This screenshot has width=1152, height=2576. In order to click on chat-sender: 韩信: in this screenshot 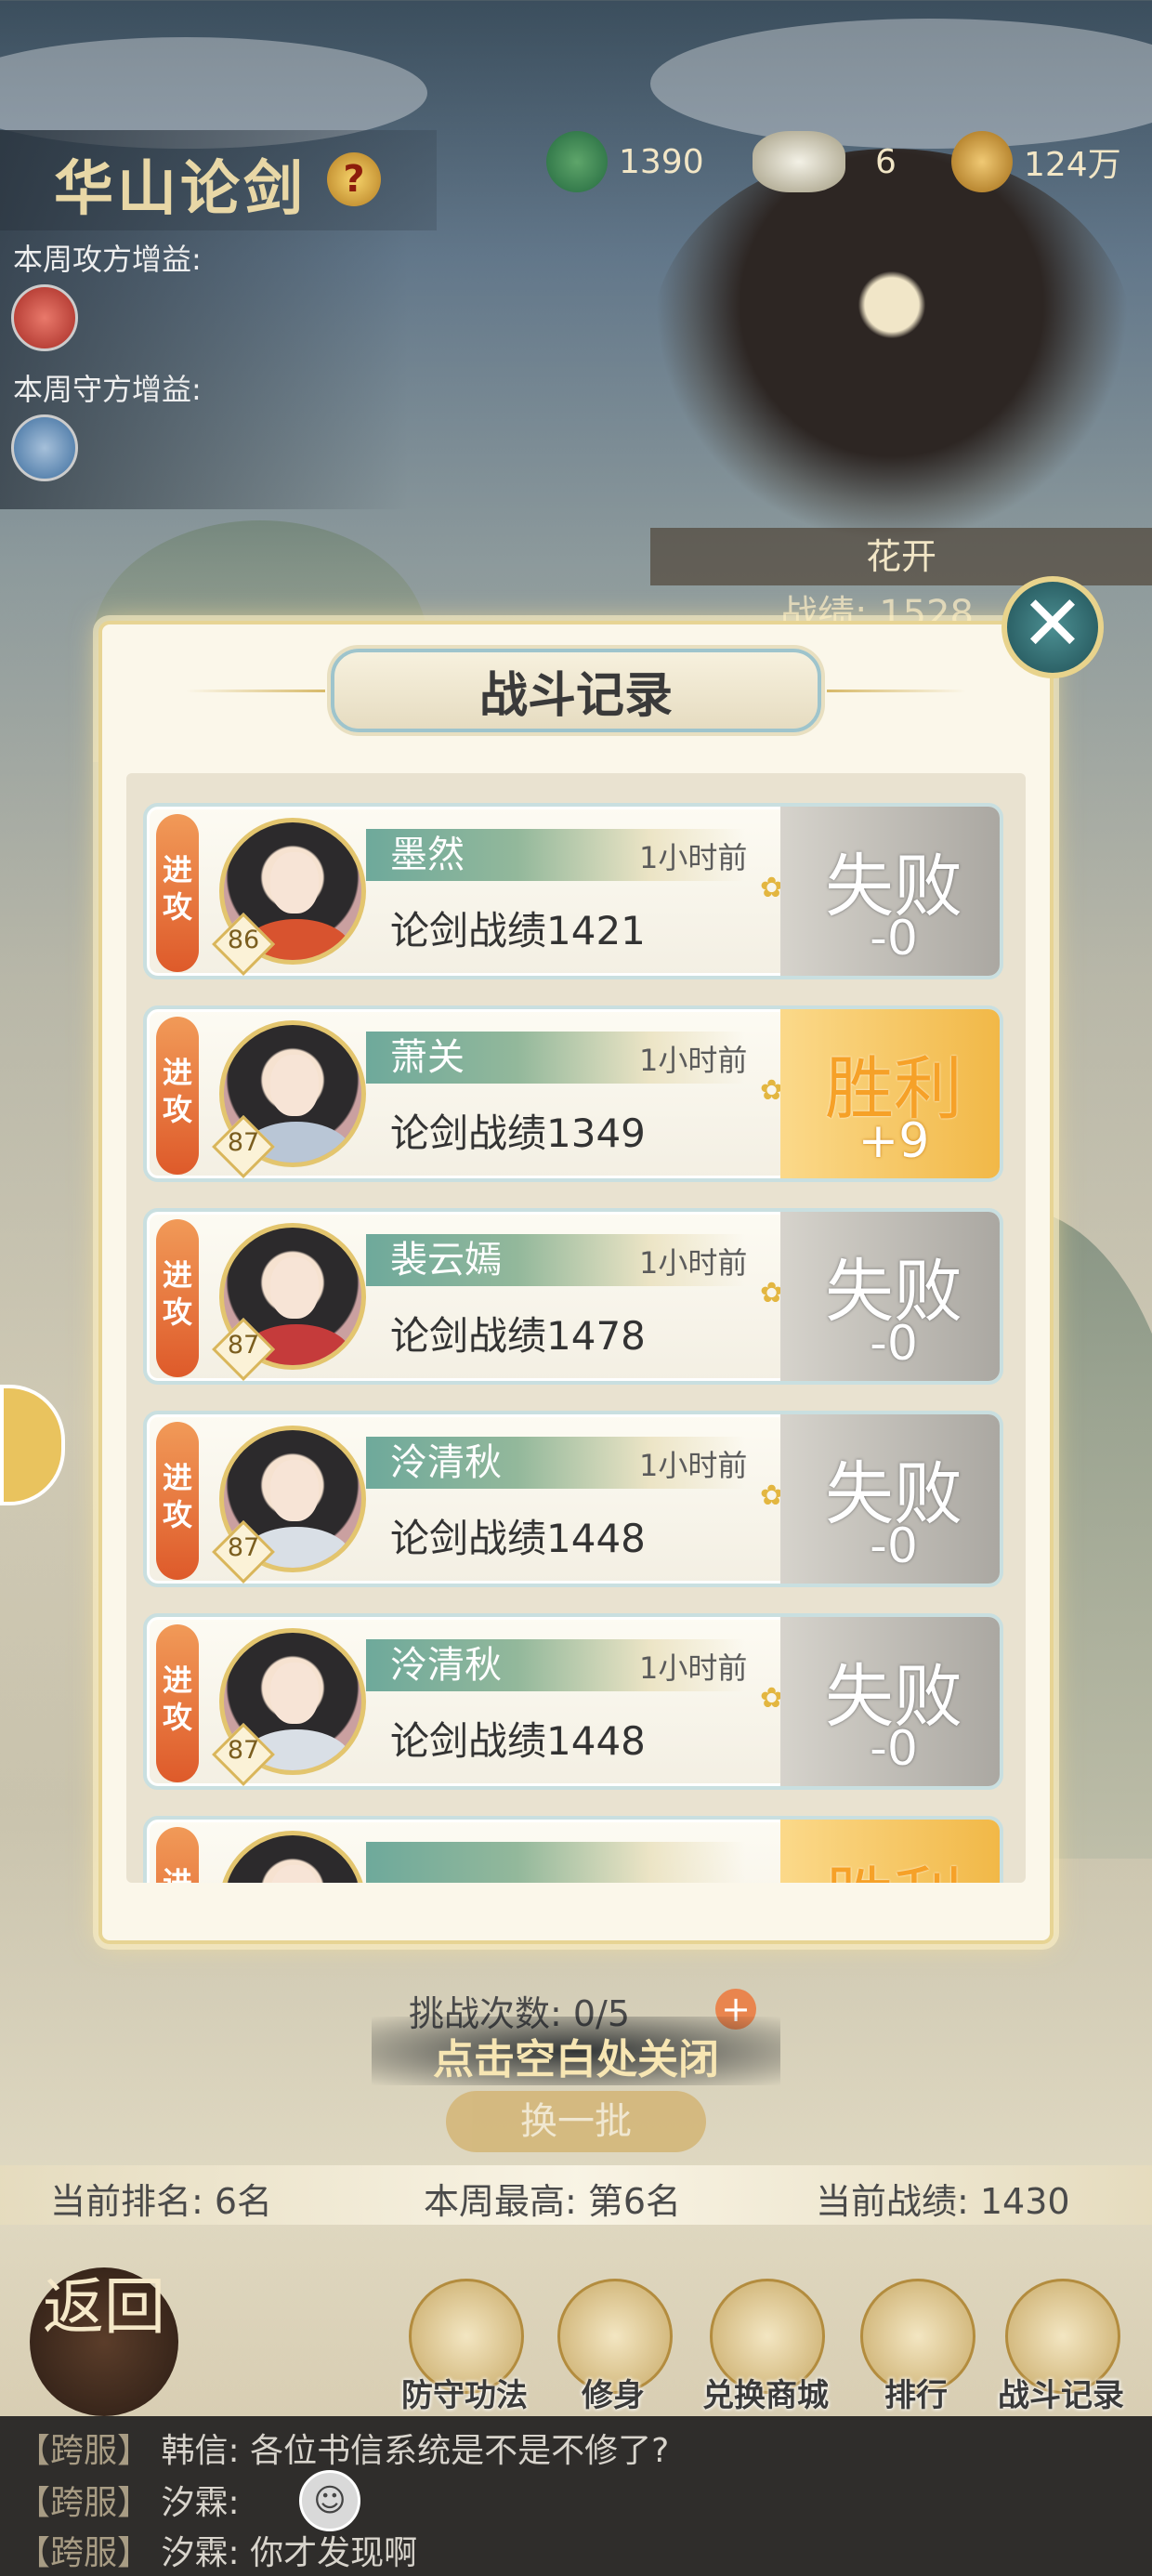, I will do `click(200, 2451)`.